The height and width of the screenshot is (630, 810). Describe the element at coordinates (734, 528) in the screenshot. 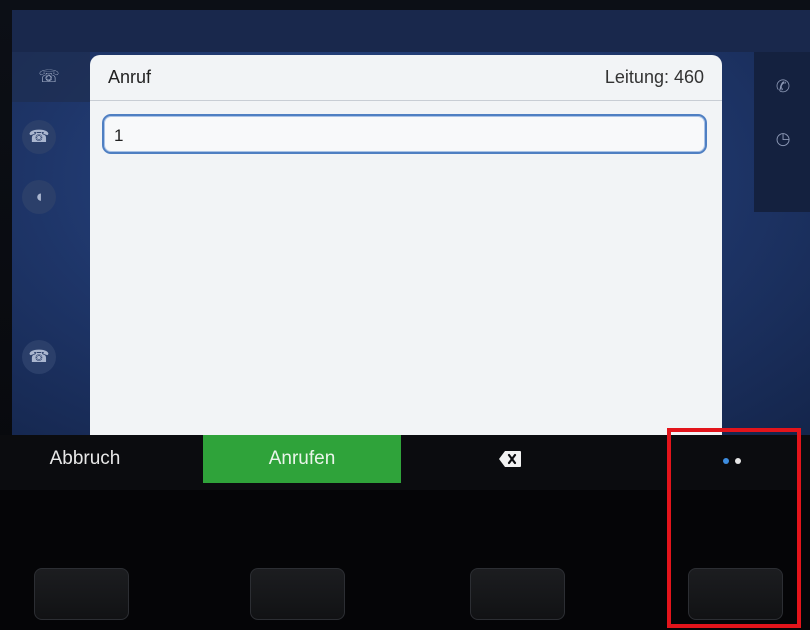

I see `highlight-box` at that location.